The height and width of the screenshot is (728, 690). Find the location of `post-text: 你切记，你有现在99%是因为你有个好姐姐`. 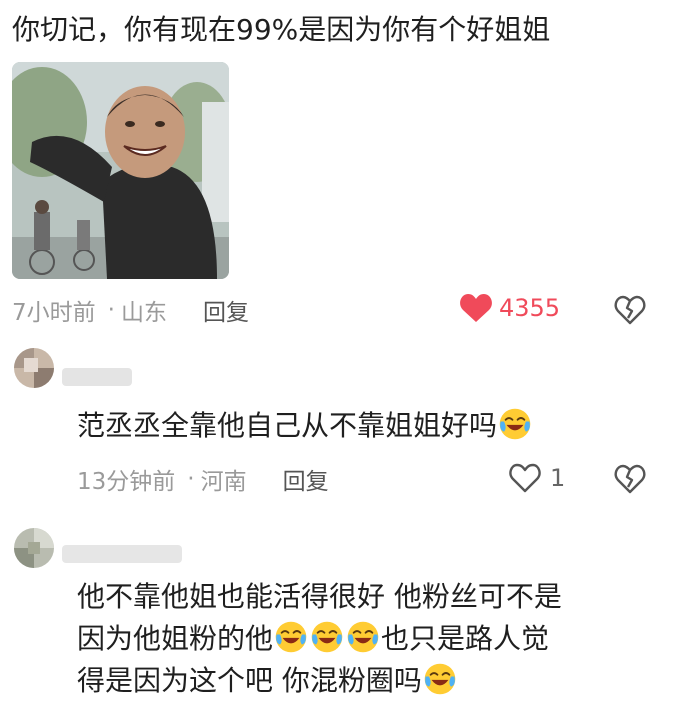

post-text: 你切记，你有现在99%是因为你有个好姐姐 is located at coordinates (281, 29).